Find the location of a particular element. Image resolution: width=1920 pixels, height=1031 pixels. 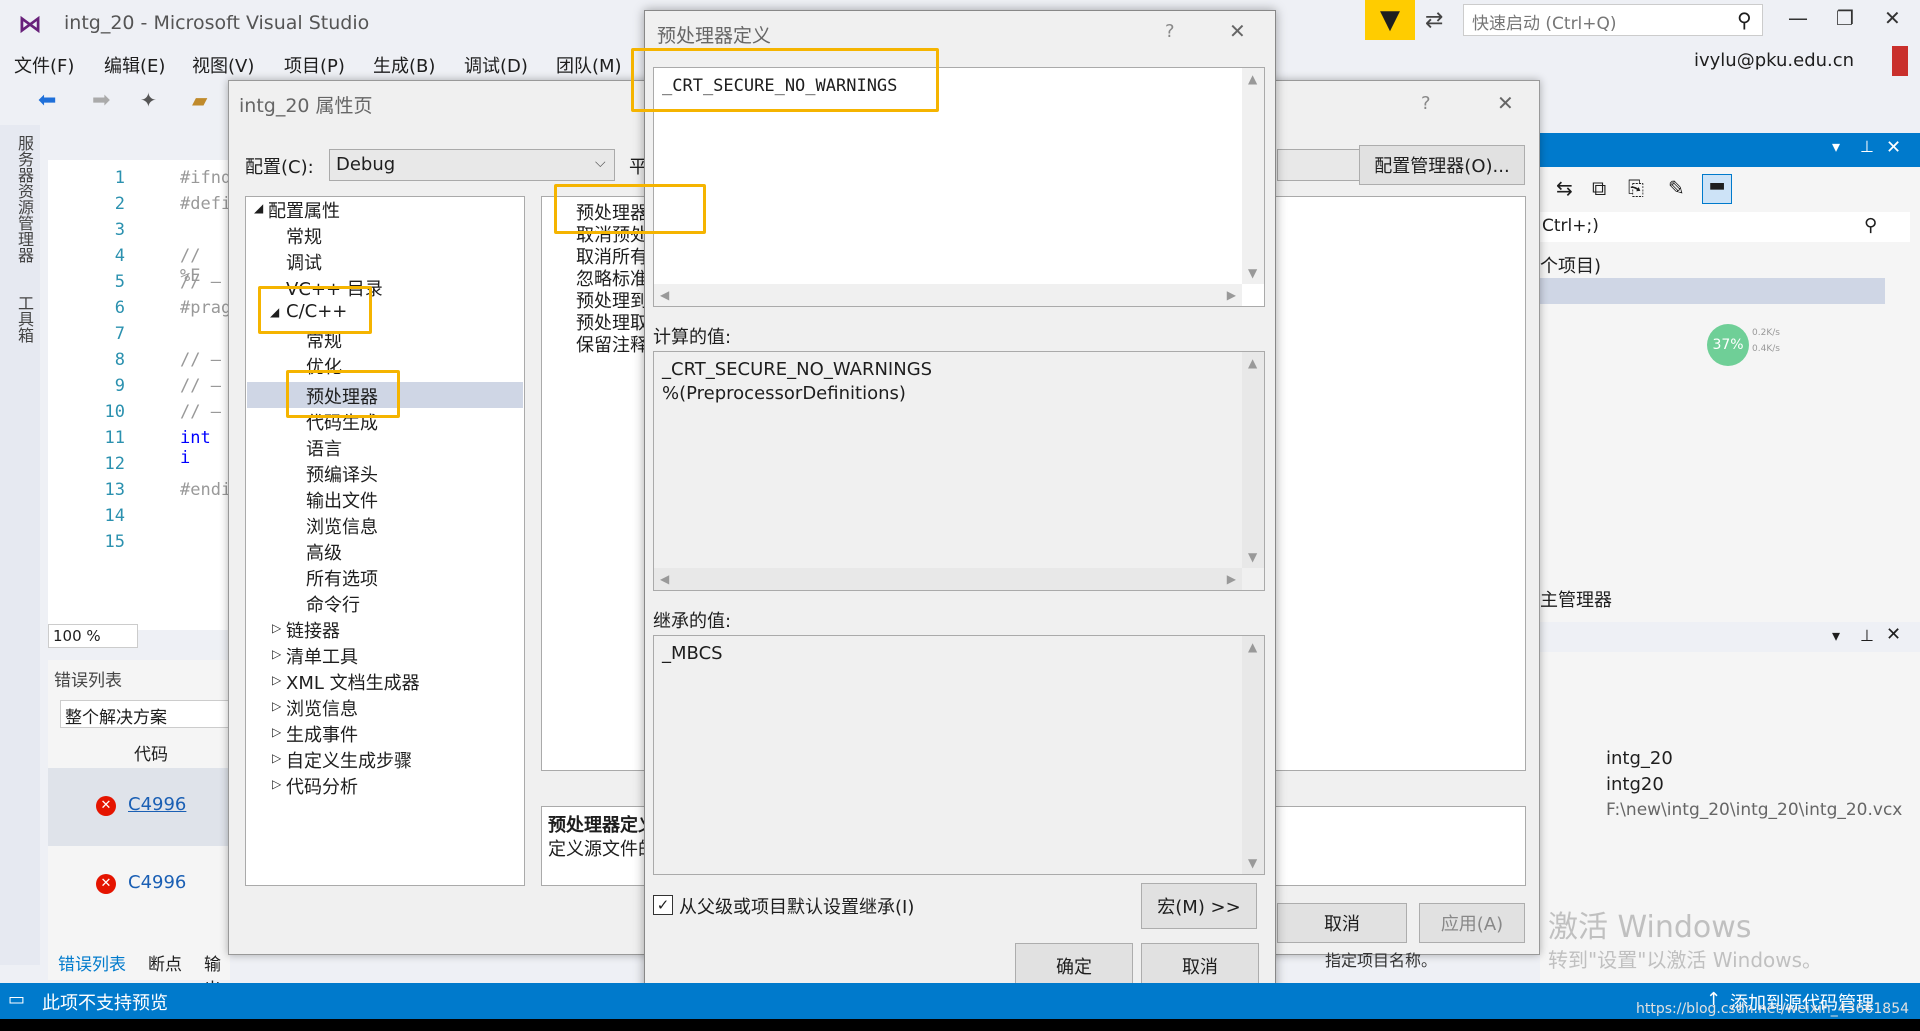

minimize-icon: — is located at coordinates (1798, 18).